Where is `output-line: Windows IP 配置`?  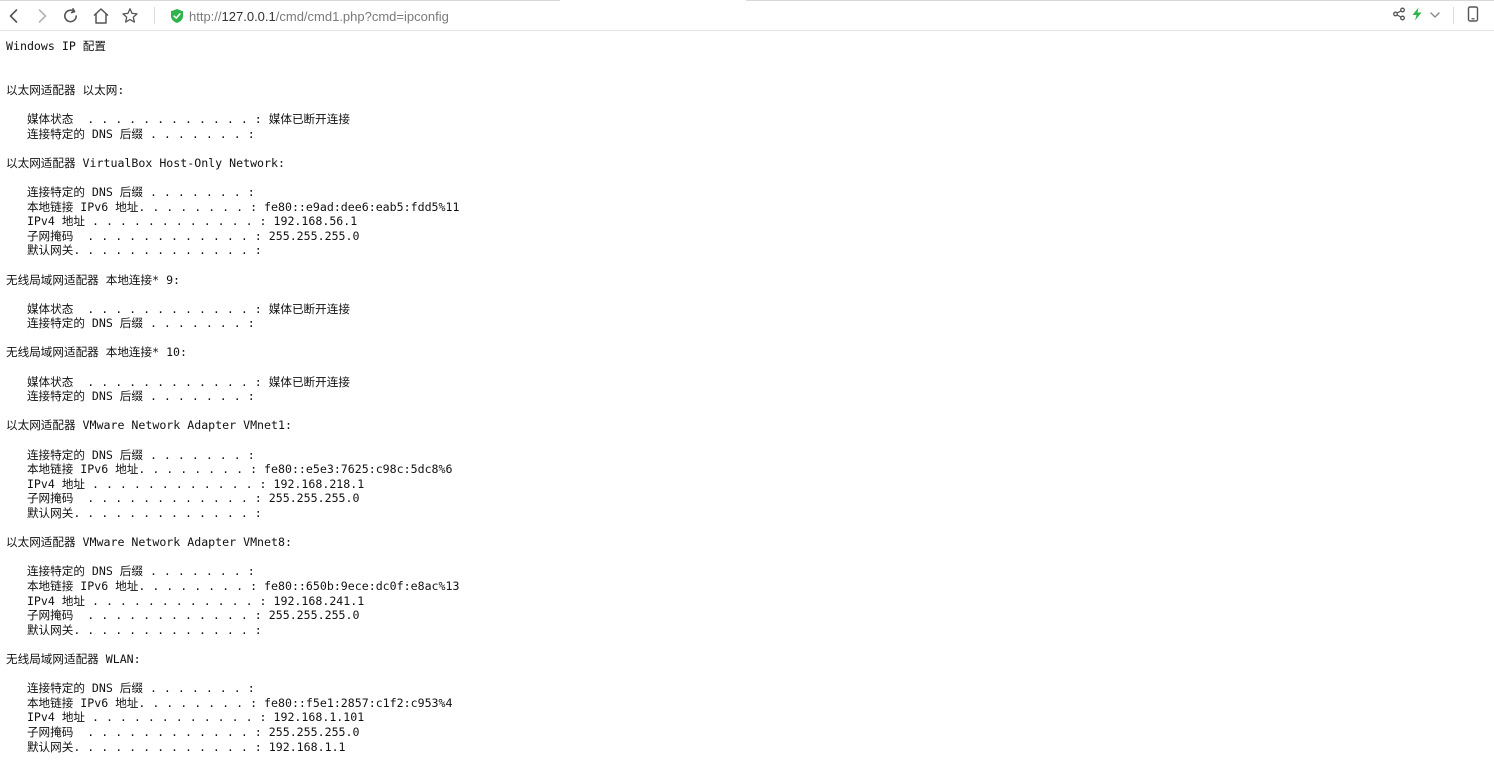
output-line: Windows IP 配置 is located at coordinates (56, 46).